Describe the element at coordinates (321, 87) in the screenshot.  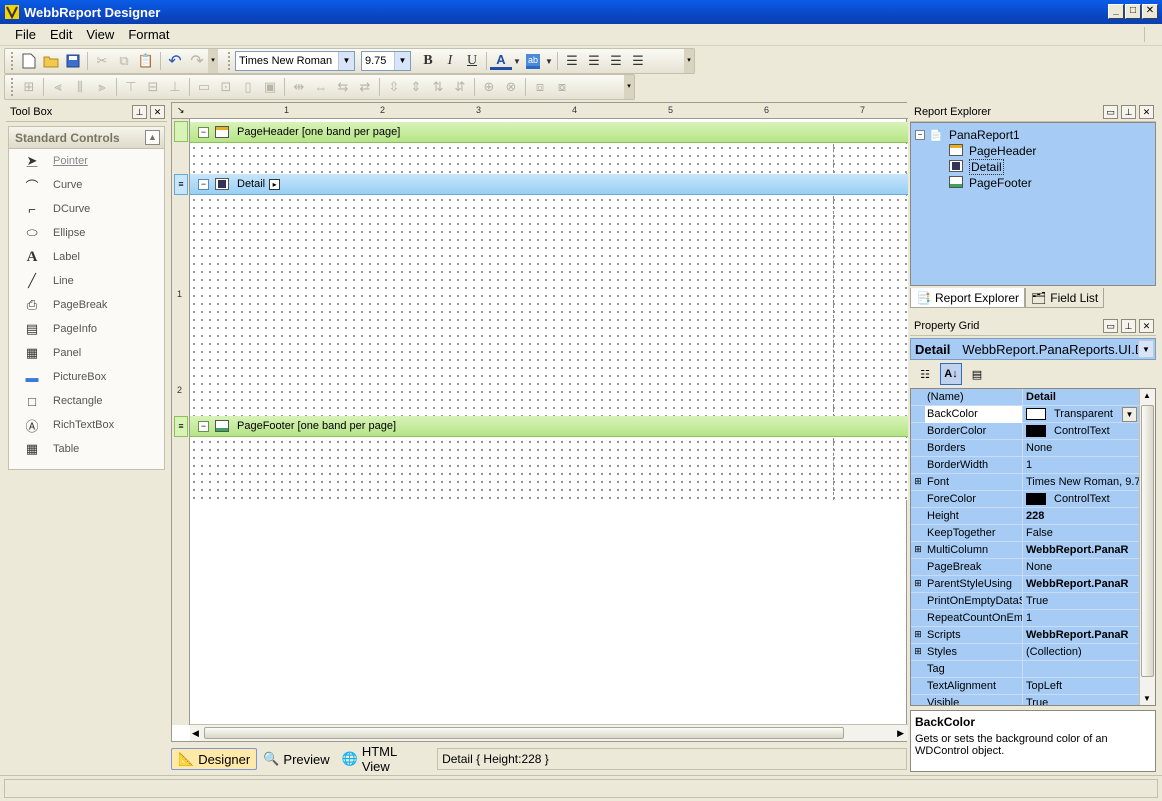
I see `horizontal-spacing-increase-icon: ⇔` at that location.